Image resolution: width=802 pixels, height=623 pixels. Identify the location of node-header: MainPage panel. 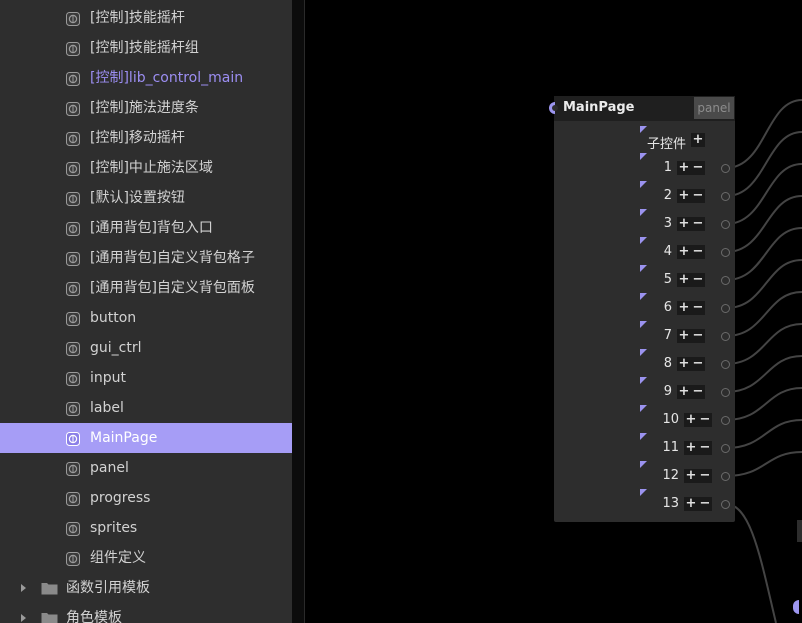
(644, 108).